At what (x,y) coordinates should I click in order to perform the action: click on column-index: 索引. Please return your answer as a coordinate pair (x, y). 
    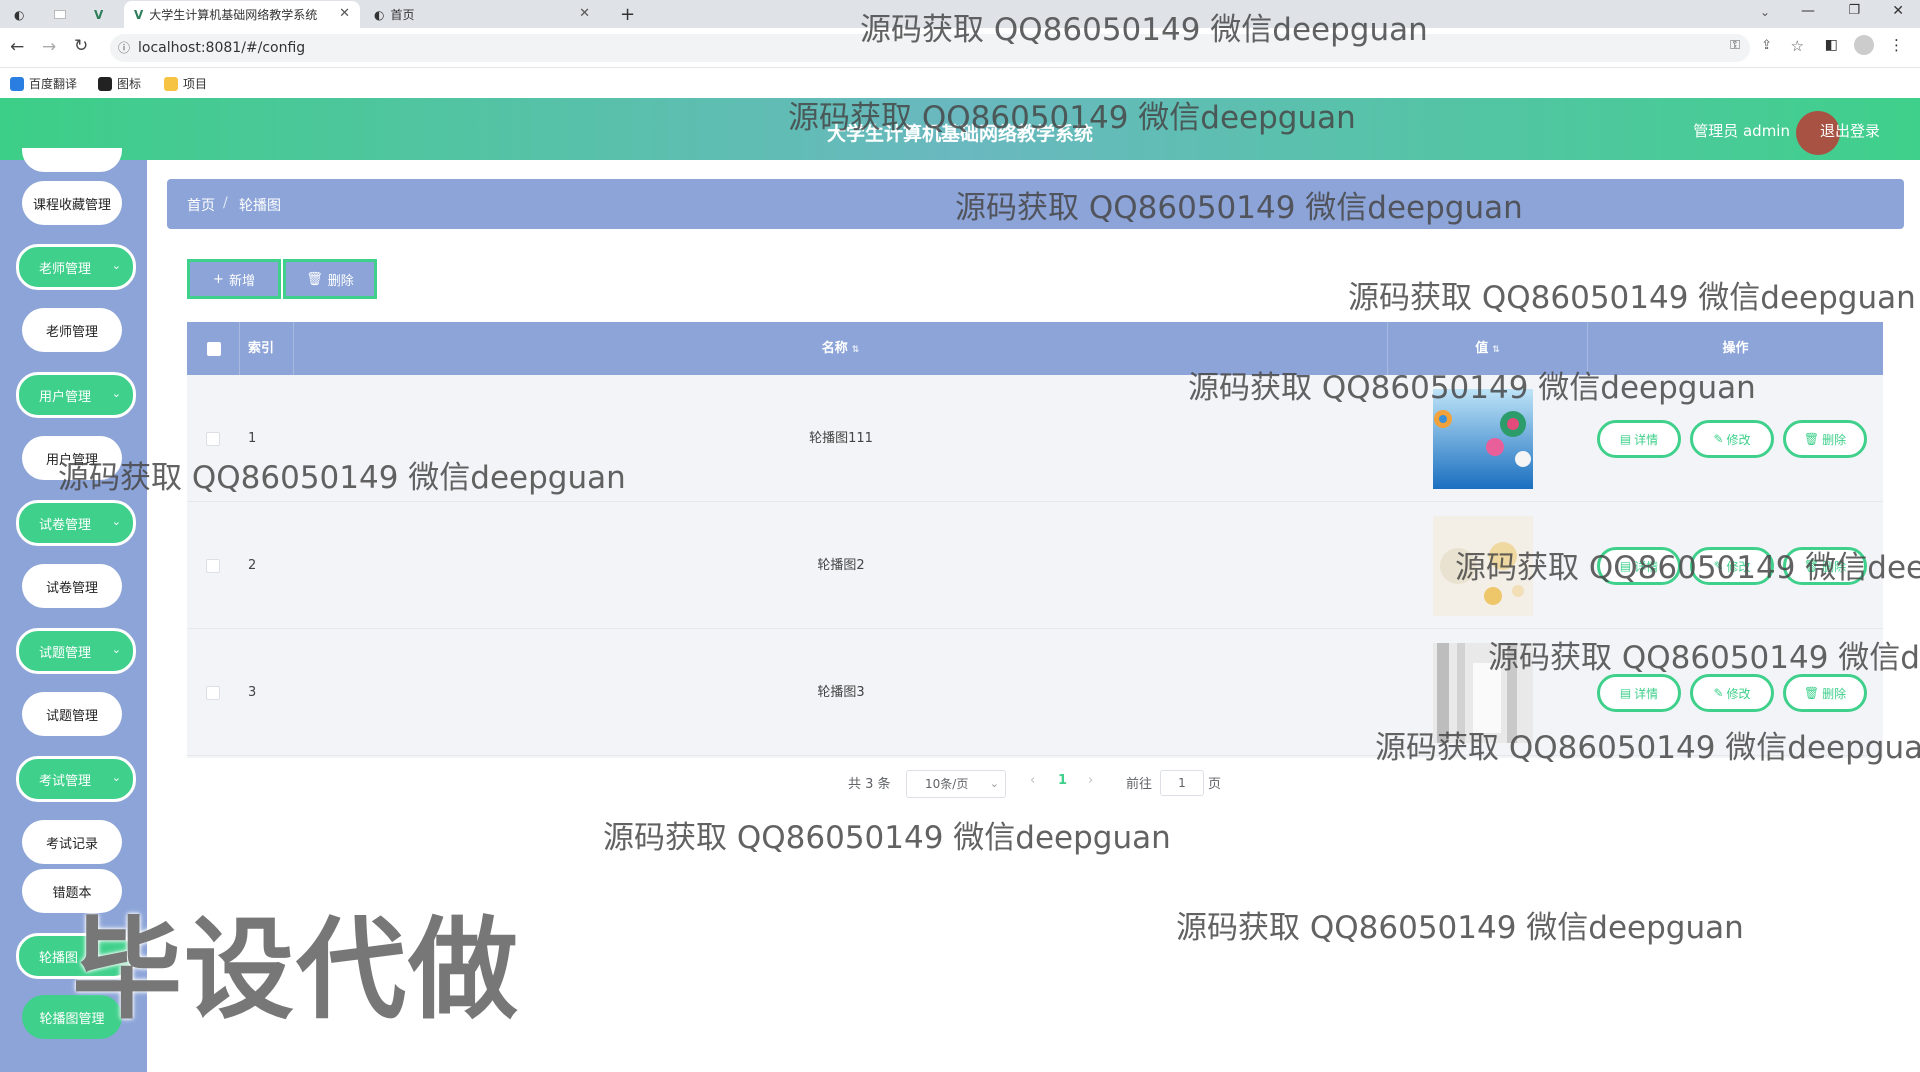
    Looking at the image, I should click on (267, 348).